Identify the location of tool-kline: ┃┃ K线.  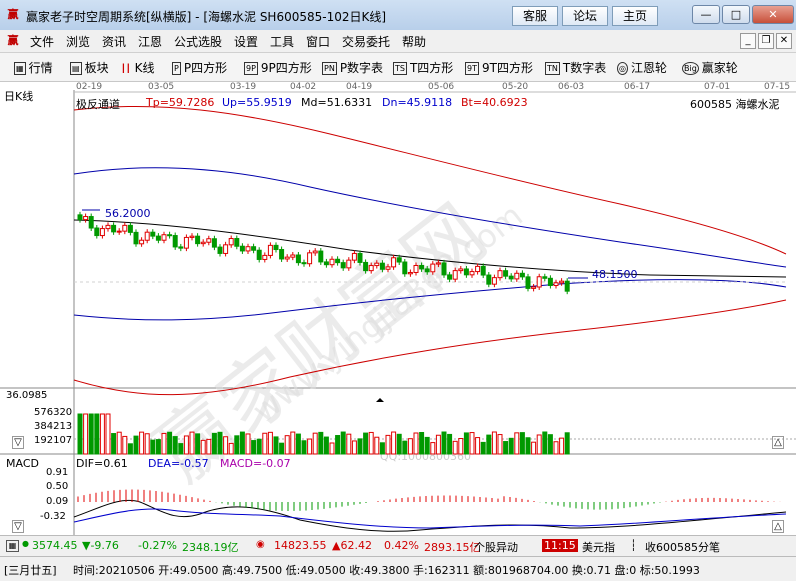
(137, 67).